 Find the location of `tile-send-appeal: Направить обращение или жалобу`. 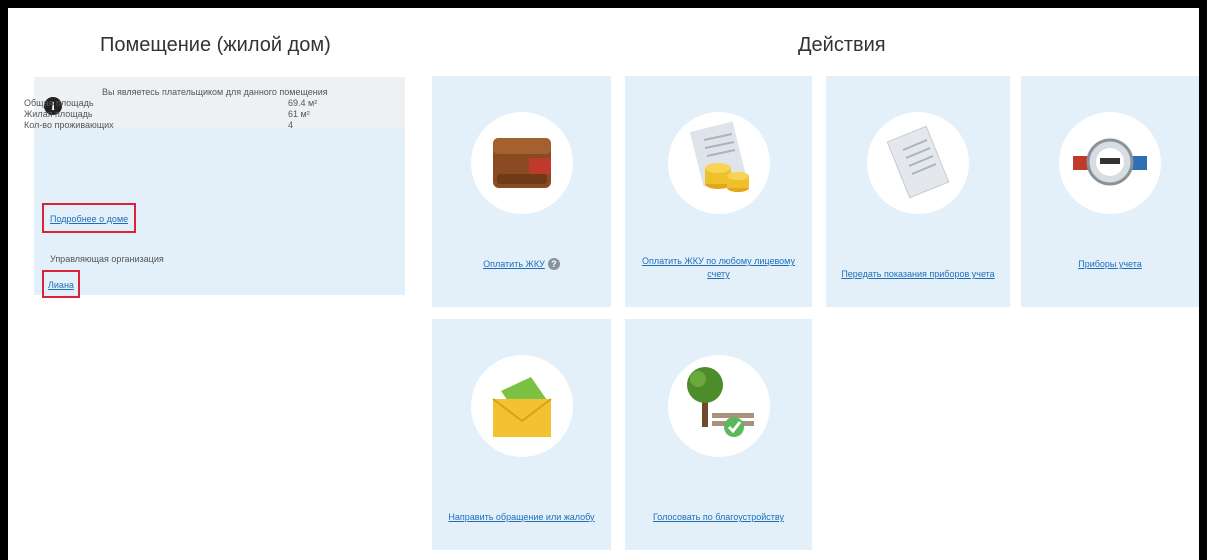

tile-send-appeal: Направить обращение или жалобу is located at coordinates (521, 434).